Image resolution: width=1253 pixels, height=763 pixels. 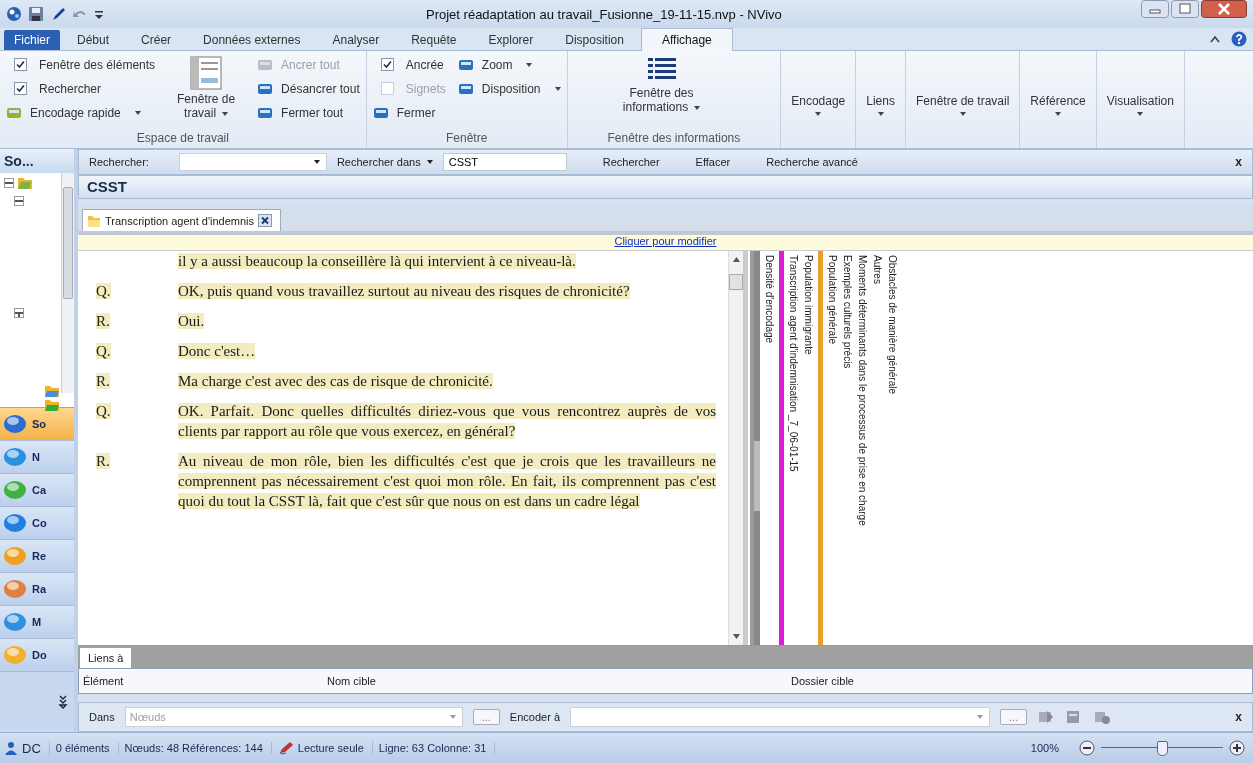 I want to click on scroll-up-icon, so click(x=736, y=259).